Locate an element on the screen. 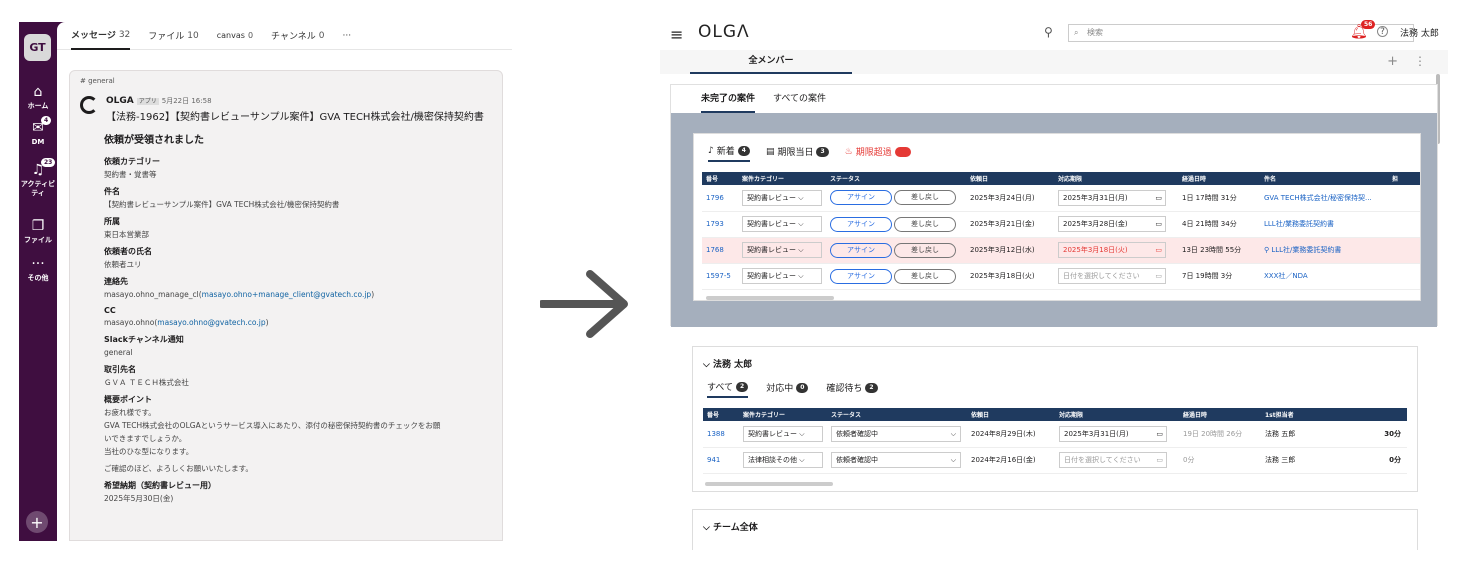 This screenshot has height=569, width=1460. due-date-input: 2025年3月18日(火) ▭ is located at coordinates (1112, 250).